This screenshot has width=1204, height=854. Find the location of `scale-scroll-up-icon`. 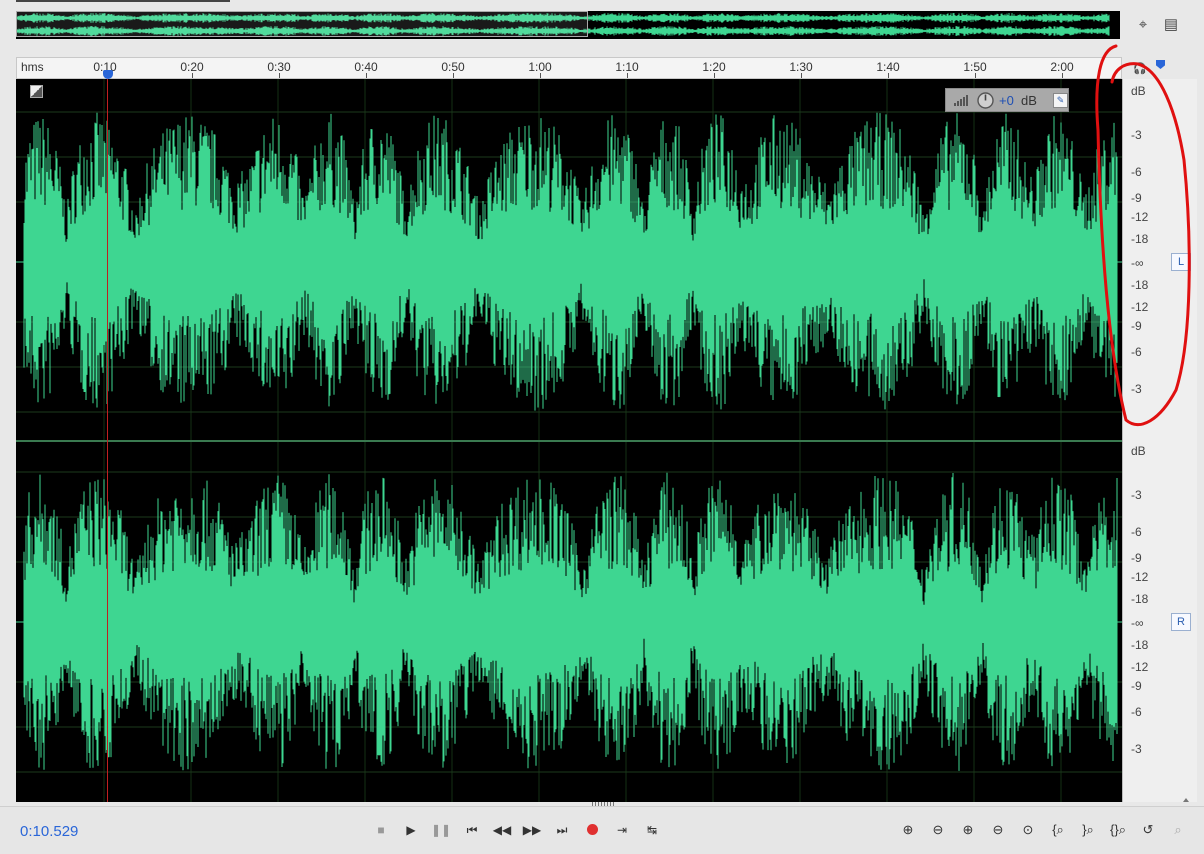

scale-scroll-up-icon is located at coordinates (1186, 800).